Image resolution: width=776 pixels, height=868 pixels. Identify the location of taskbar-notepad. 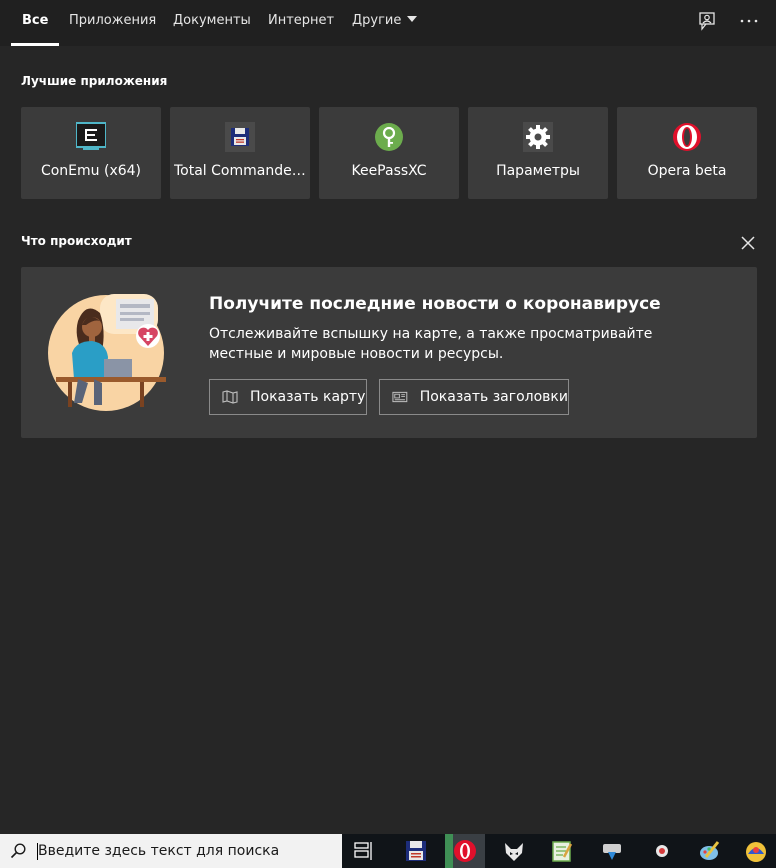
(562, 851).